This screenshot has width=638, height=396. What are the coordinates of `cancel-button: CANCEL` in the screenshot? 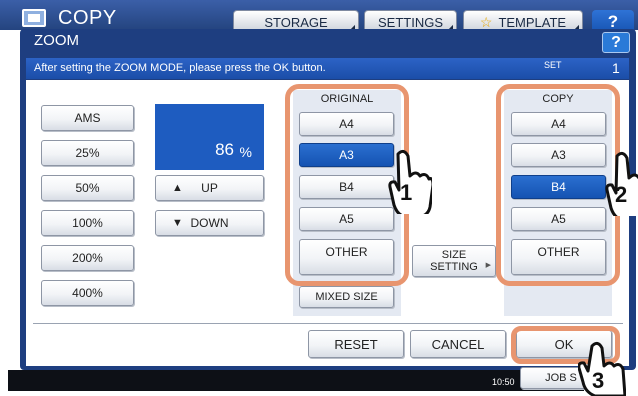 It's located at (458, 344).